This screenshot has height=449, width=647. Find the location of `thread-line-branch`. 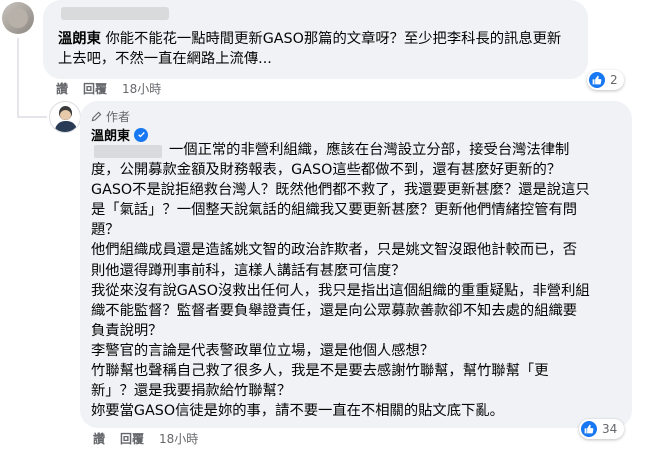

thread-line-branch is located at coordinates (32, 117).